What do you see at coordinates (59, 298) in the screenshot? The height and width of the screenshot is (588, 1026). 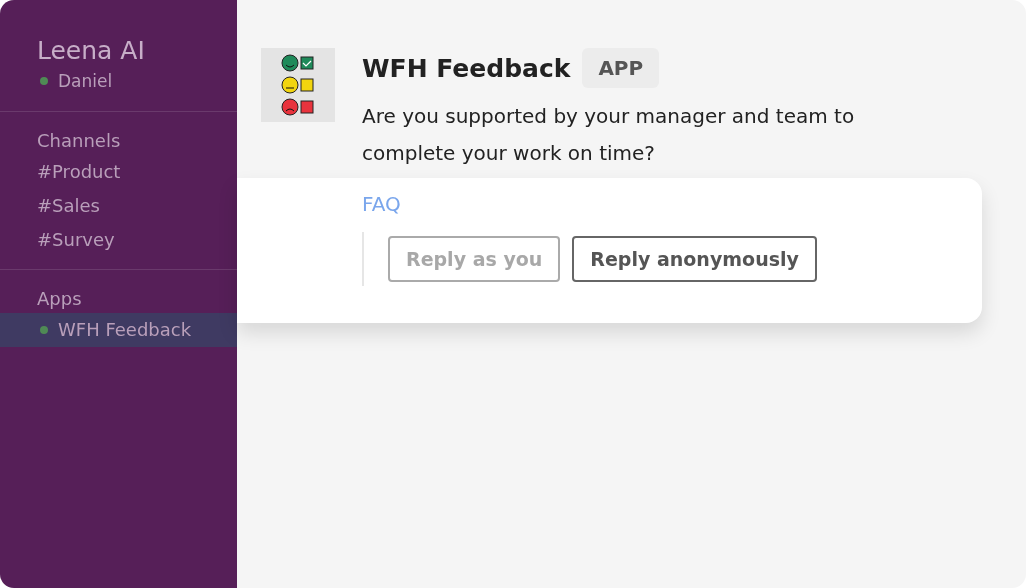 I see `section-title: Apps` at bounding box center [59, 298].